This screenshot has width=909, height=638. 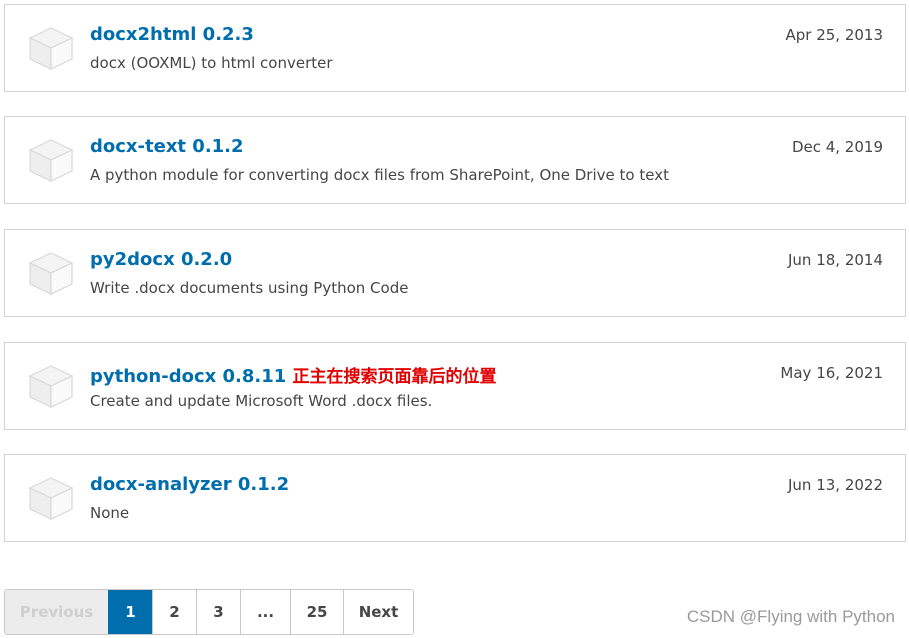 I want to click on package-title-link: docx-analyzer 0.1.2, so click(x=189, y=484).